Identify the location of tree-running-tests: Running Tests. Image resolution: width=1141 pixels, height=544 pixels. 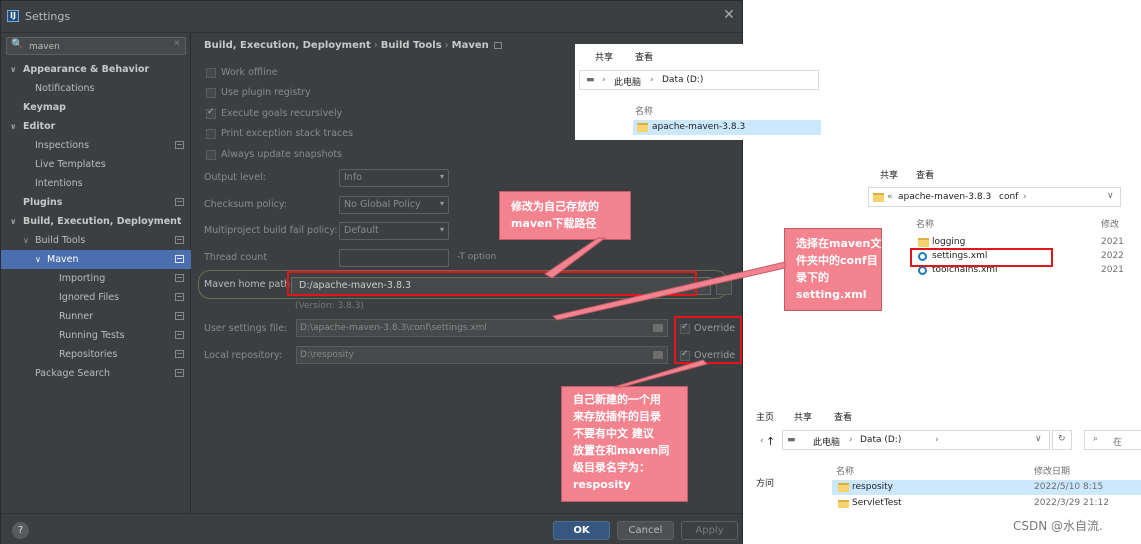
(96, 335).